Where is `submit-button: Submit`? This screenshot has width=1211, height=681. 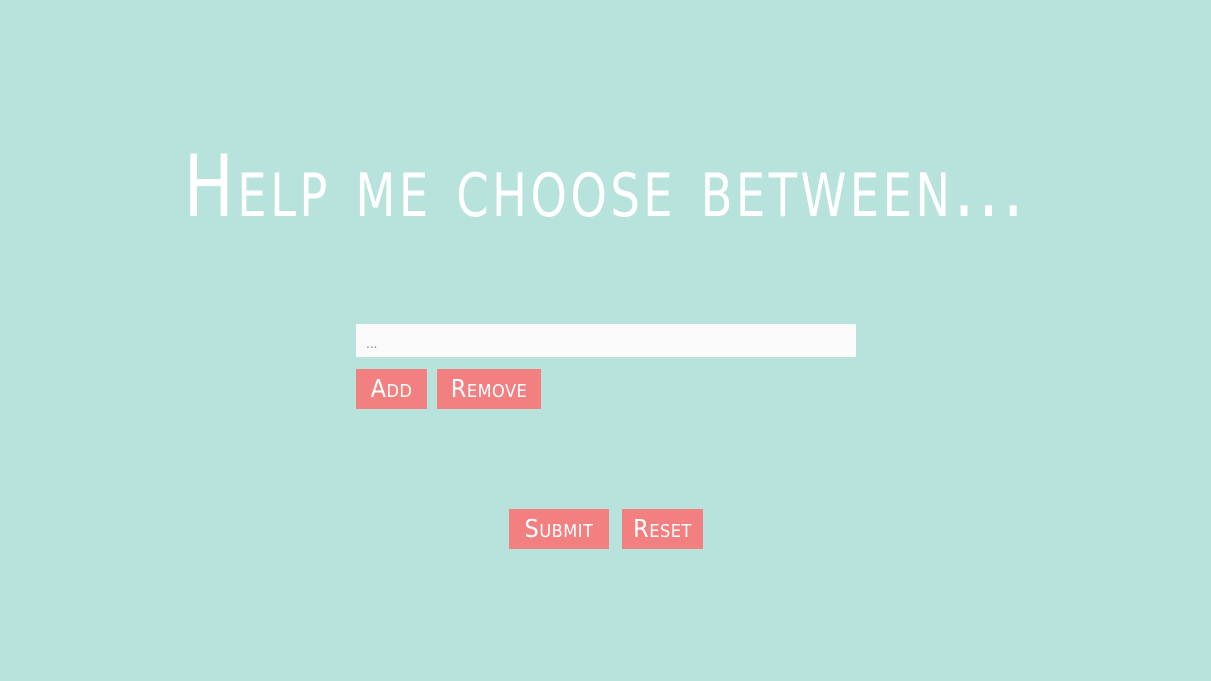 submit-button: Submit is located at coordinates (559, 529).